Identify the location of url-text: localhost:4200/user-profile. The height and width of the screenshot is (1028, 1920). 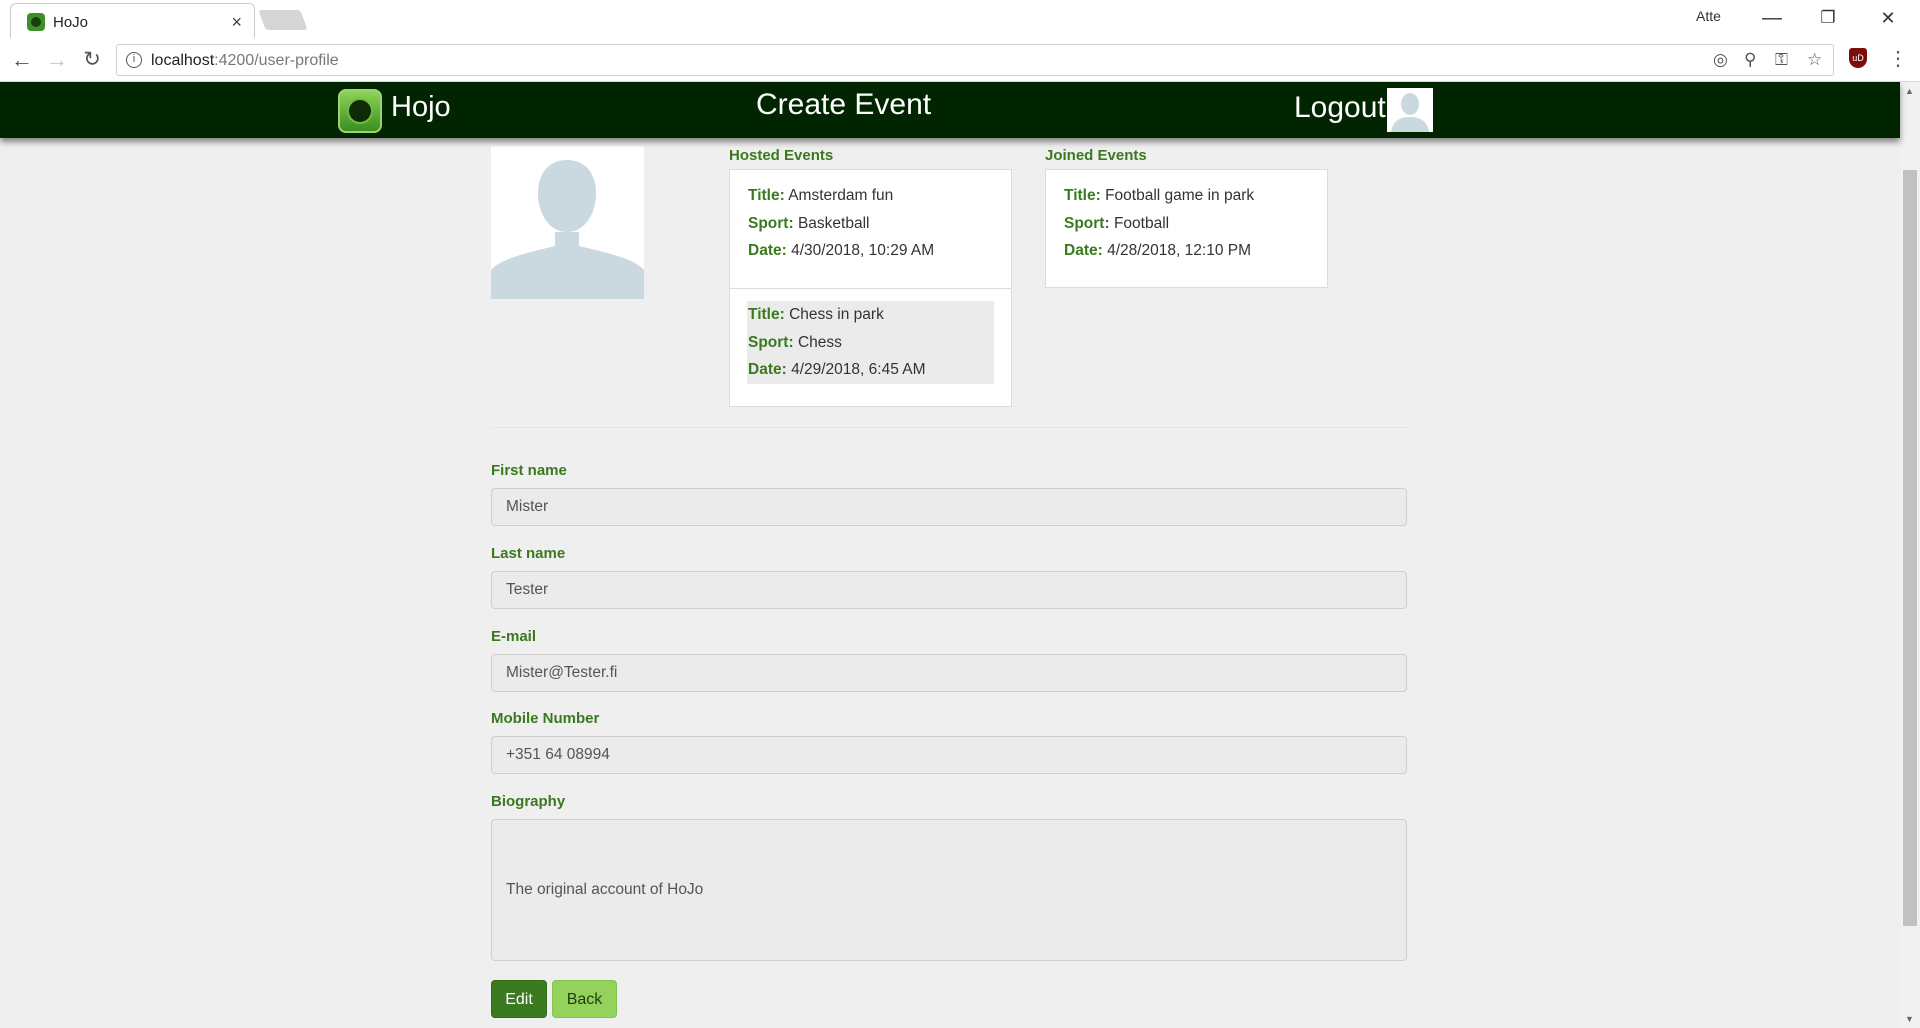
(245, 61).